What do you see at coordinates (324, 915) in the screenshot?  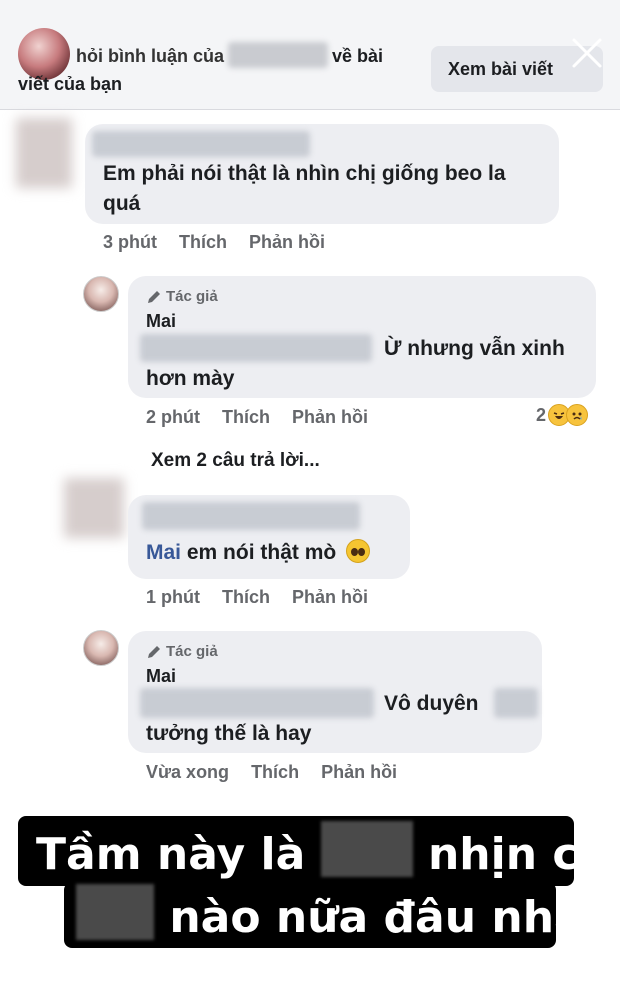 I see `story-caption-line: nào nữa đâu nha` at bounding box center [324, 915].